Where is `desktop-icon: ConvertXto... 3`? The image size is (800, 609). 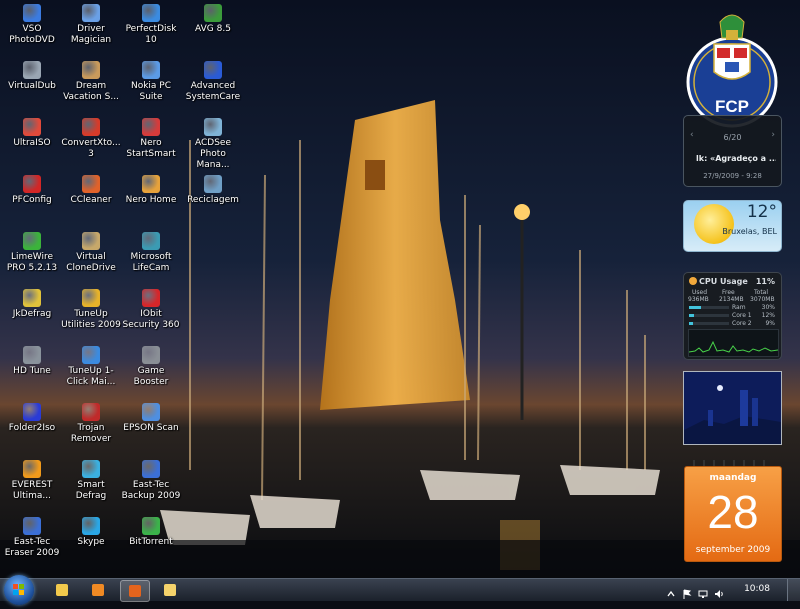 desktop-icon: ConvertXto... 3 is located at coordinates (91, 137).